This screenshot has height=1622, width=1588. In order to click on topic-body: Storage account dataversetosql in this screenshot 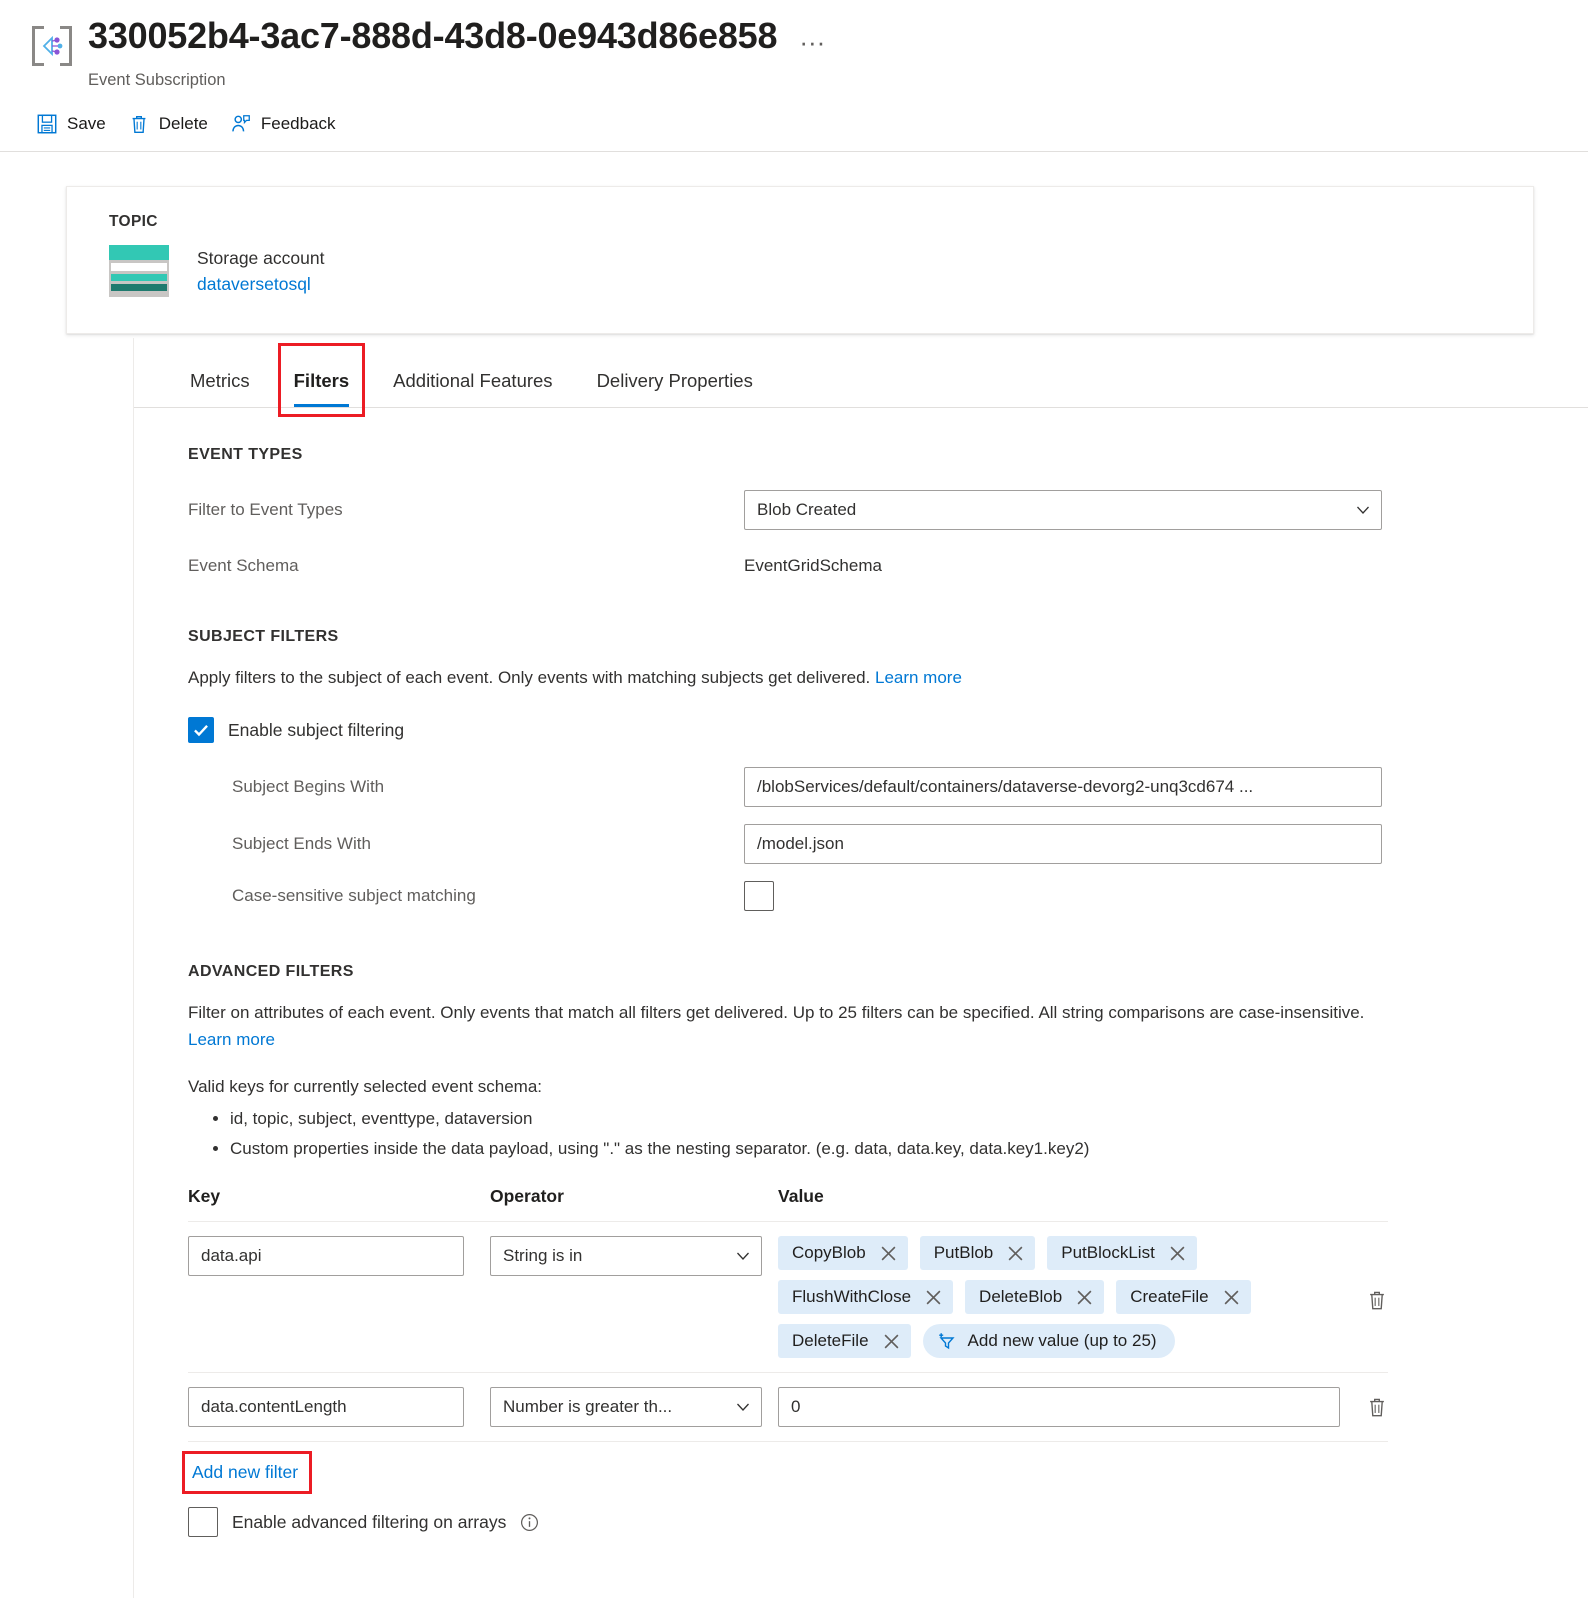, I will do `click(821, 271)`.